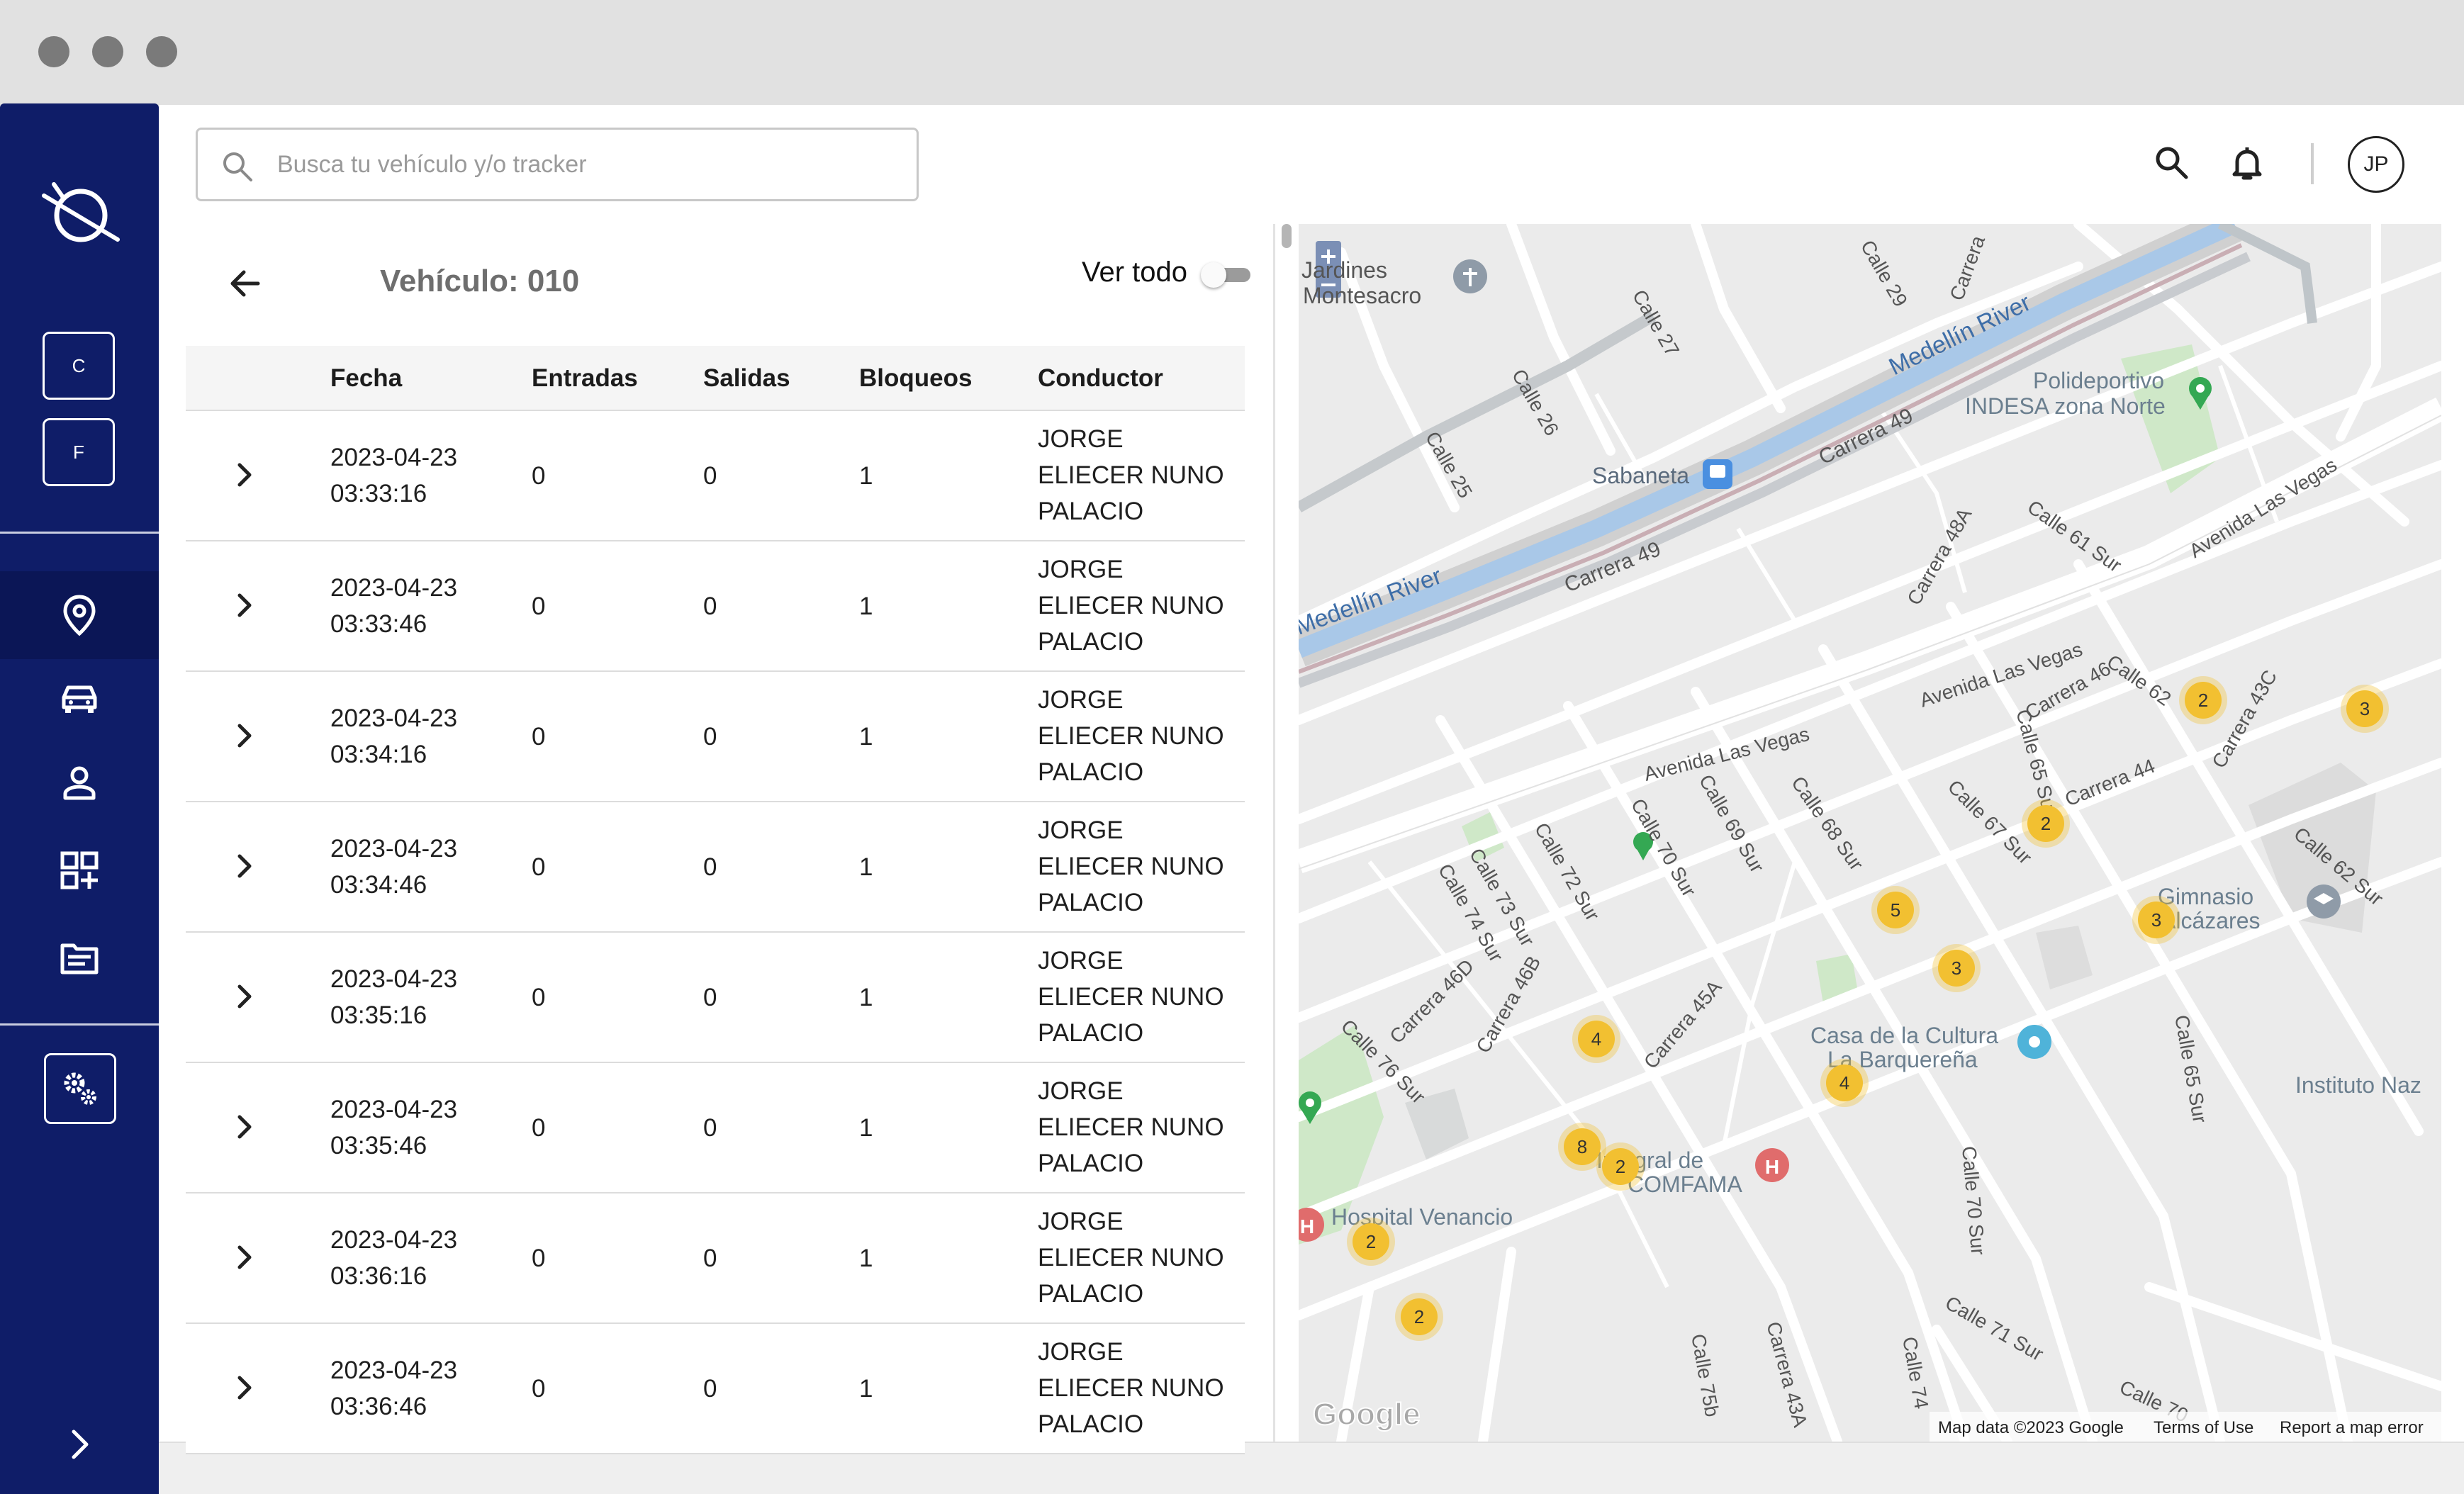 Image resolution: width=2464 pixels, height=1494 pixels. I want to click on search-icon, so click(238, 166).